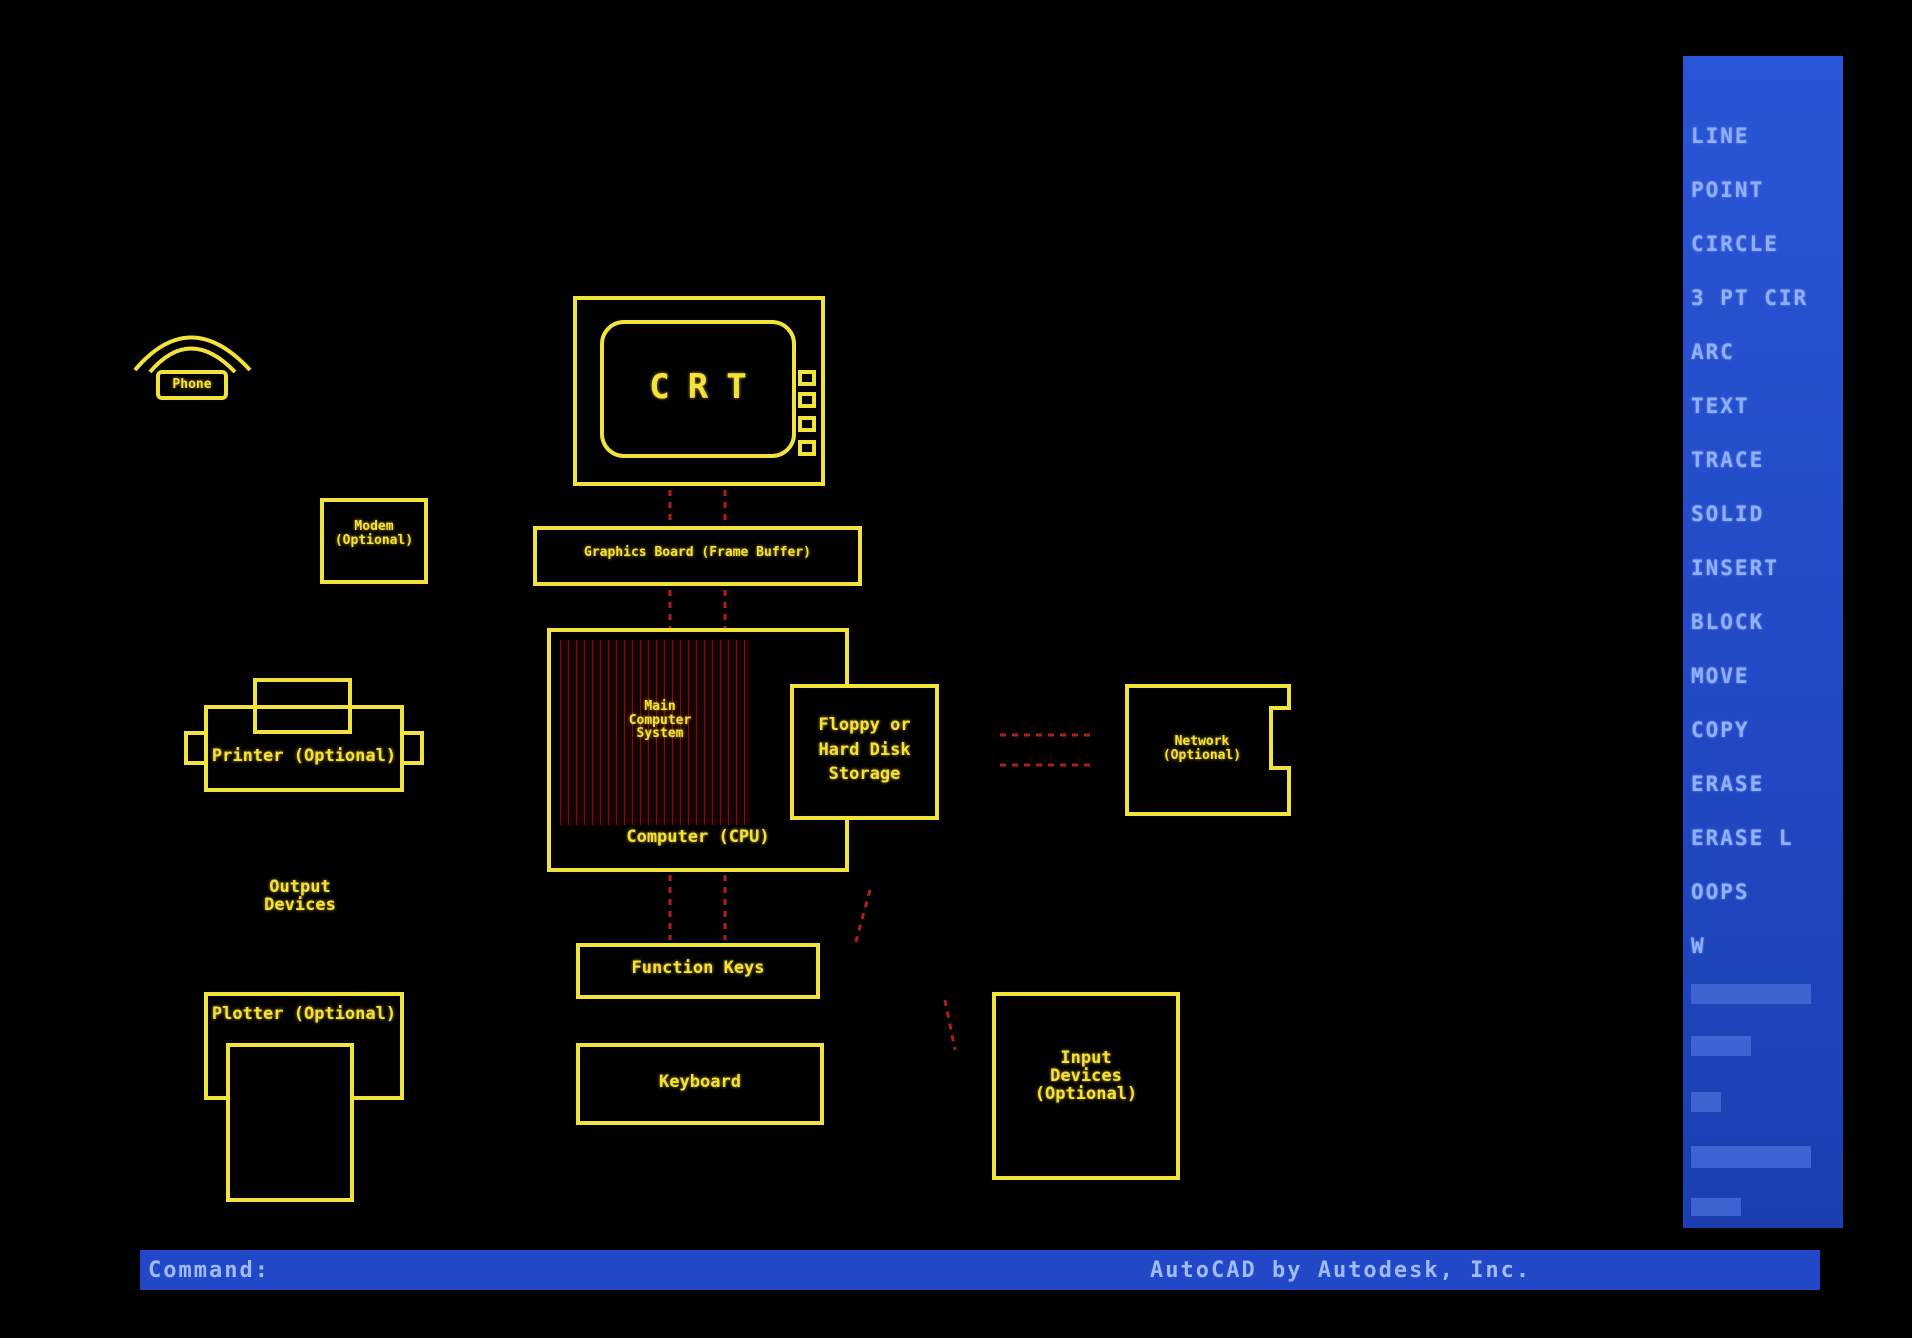 Image resolution: width=1912 pixels, height=1338 pixels. What do you see at coordinates (1720, 730) in the screenshot?
I see `menu-item-copy: COPY` at bounding box center [1720, 730].